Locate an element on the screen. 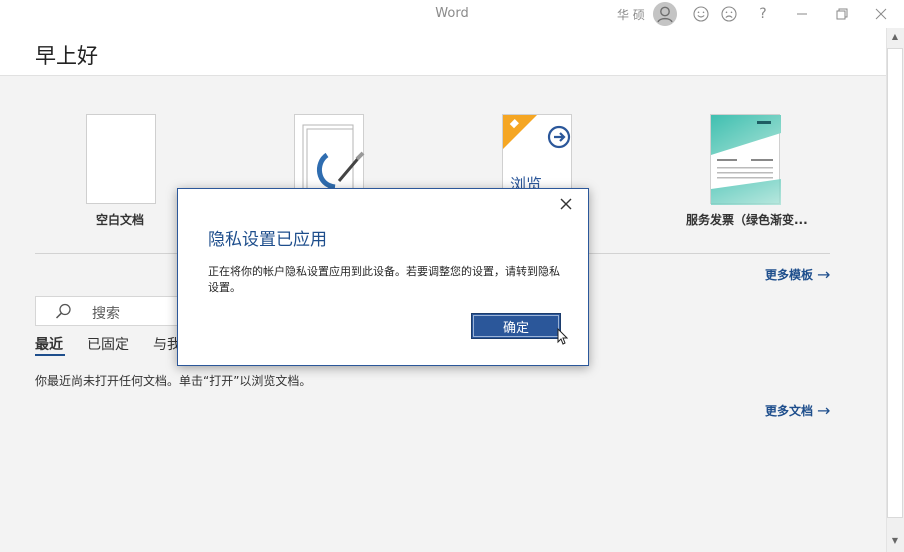 The width and height of the screenshot is (904, 552). user-name: 华 硕 is located at coordinates (631, 14).